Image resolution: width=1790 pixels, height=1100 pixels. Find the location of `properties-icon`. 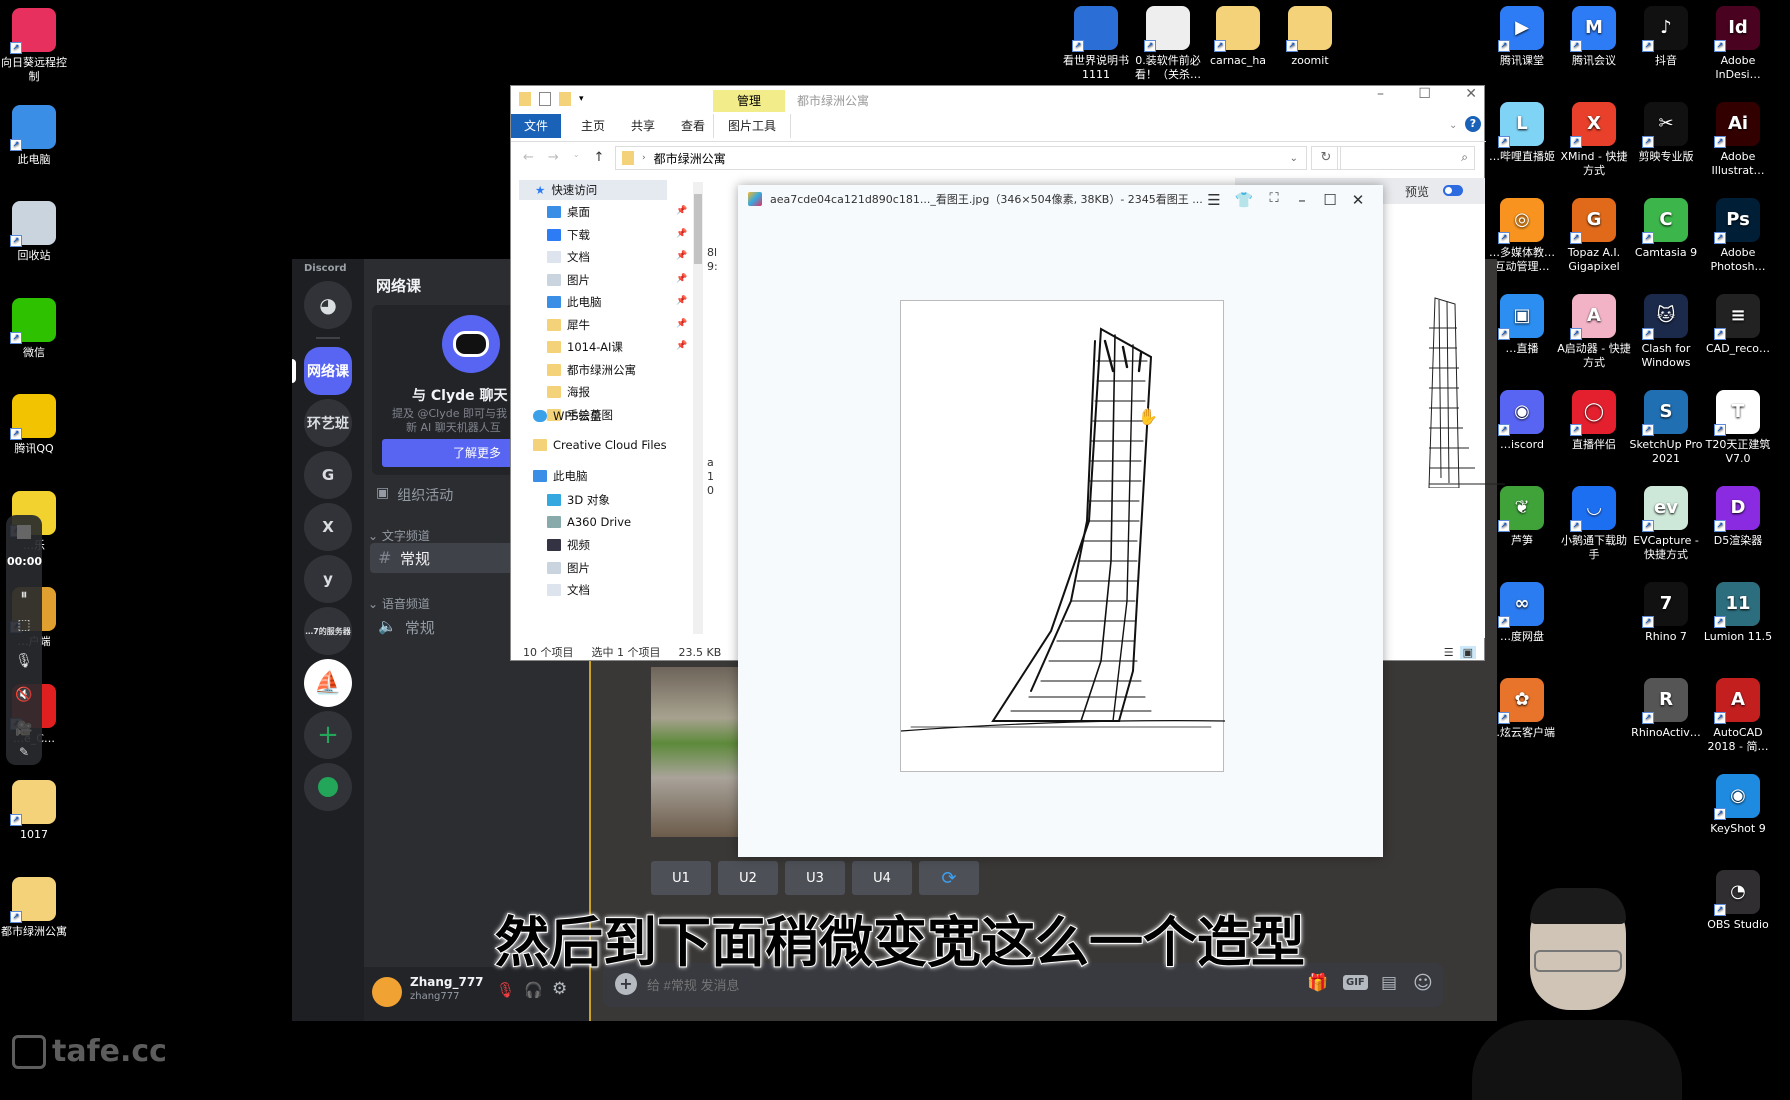

properties-icon is located at coordinates (545, 99).